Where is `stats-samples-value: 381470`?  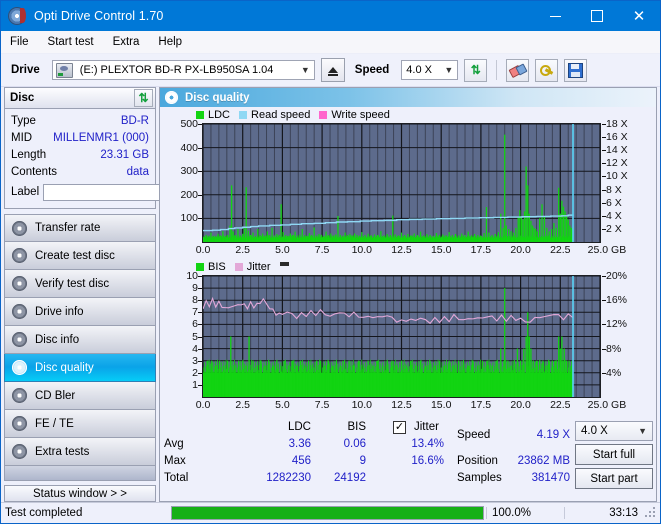
stats-samples-value: 381470 is located at coordinates (550, 478).